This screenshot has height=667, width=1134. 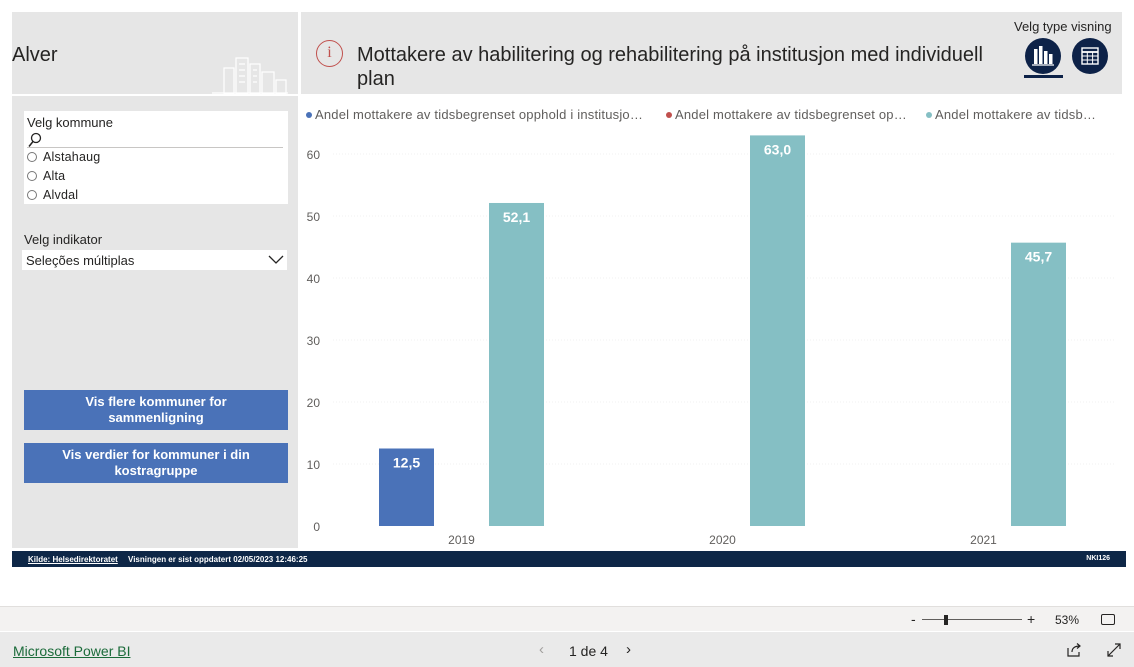 I want to click on data-label: 63,0, so click(x=777, y=149).